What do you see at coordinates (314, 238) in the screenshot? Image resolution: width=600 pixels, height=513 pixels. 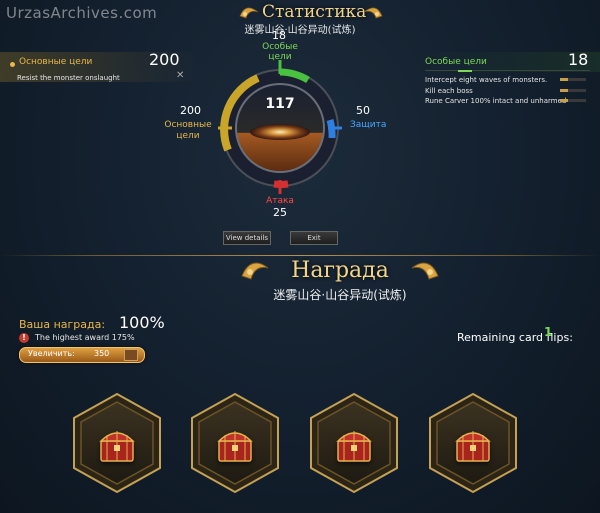 I see `exit-button: Exit` at bounding box center [314, 238].